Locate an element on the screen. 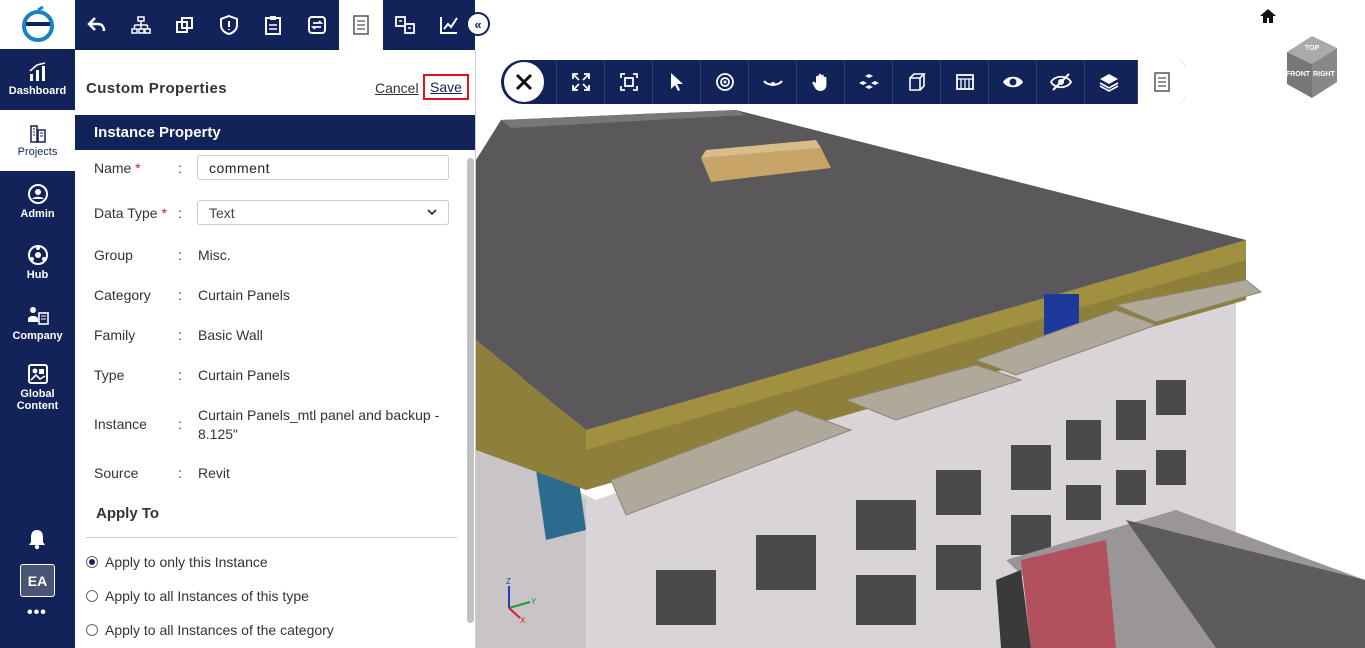  axes-icon: Z Y X is located at coordinates (521, 601).